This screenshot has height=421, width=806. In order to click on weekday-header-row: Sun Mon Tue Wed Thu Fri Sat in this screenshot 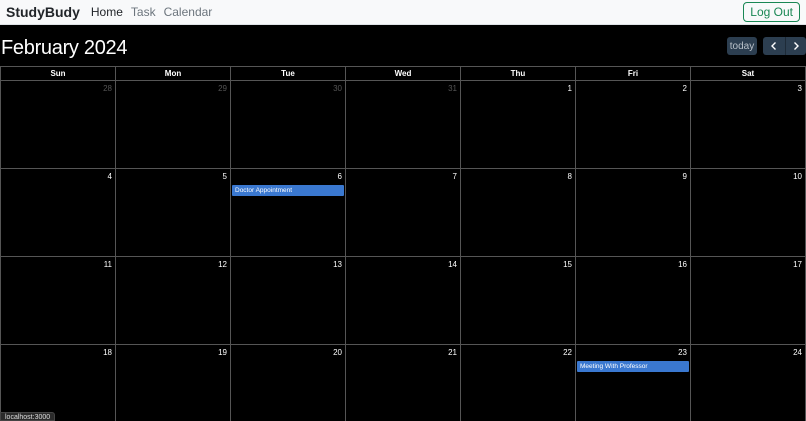, I will do `click(403, 74)`.